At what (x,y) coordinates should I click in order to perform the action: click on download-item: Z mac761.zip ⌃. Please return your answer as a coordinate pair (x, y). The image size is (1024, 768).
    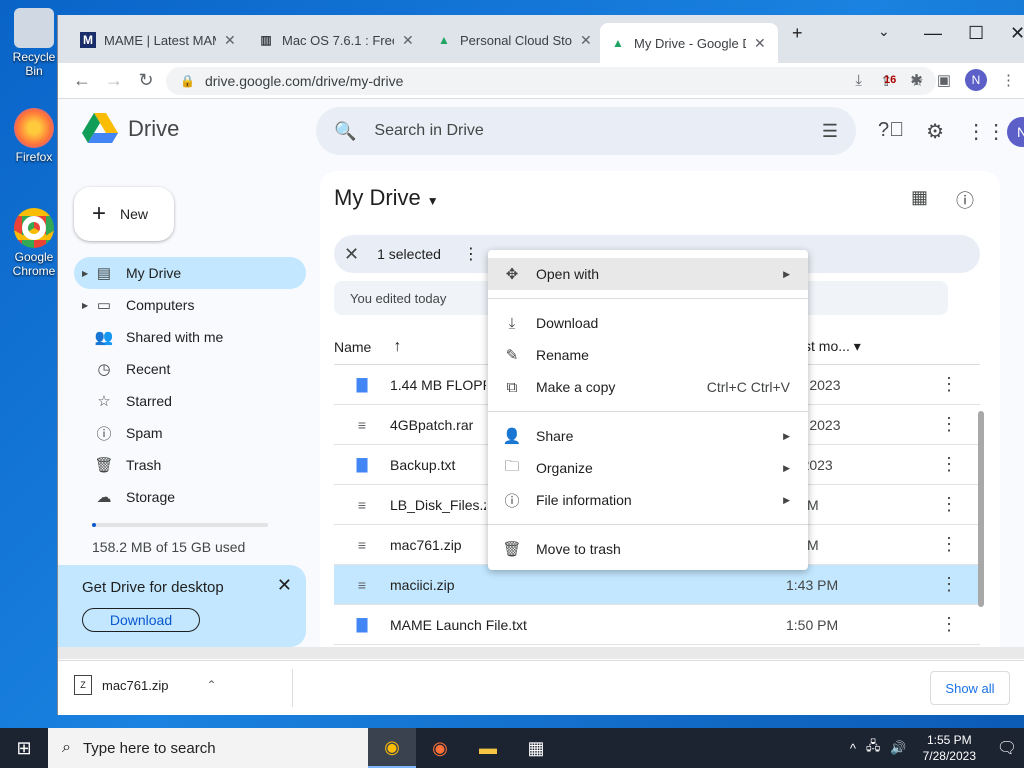
    Looking at the image, I should click on (145, 685).